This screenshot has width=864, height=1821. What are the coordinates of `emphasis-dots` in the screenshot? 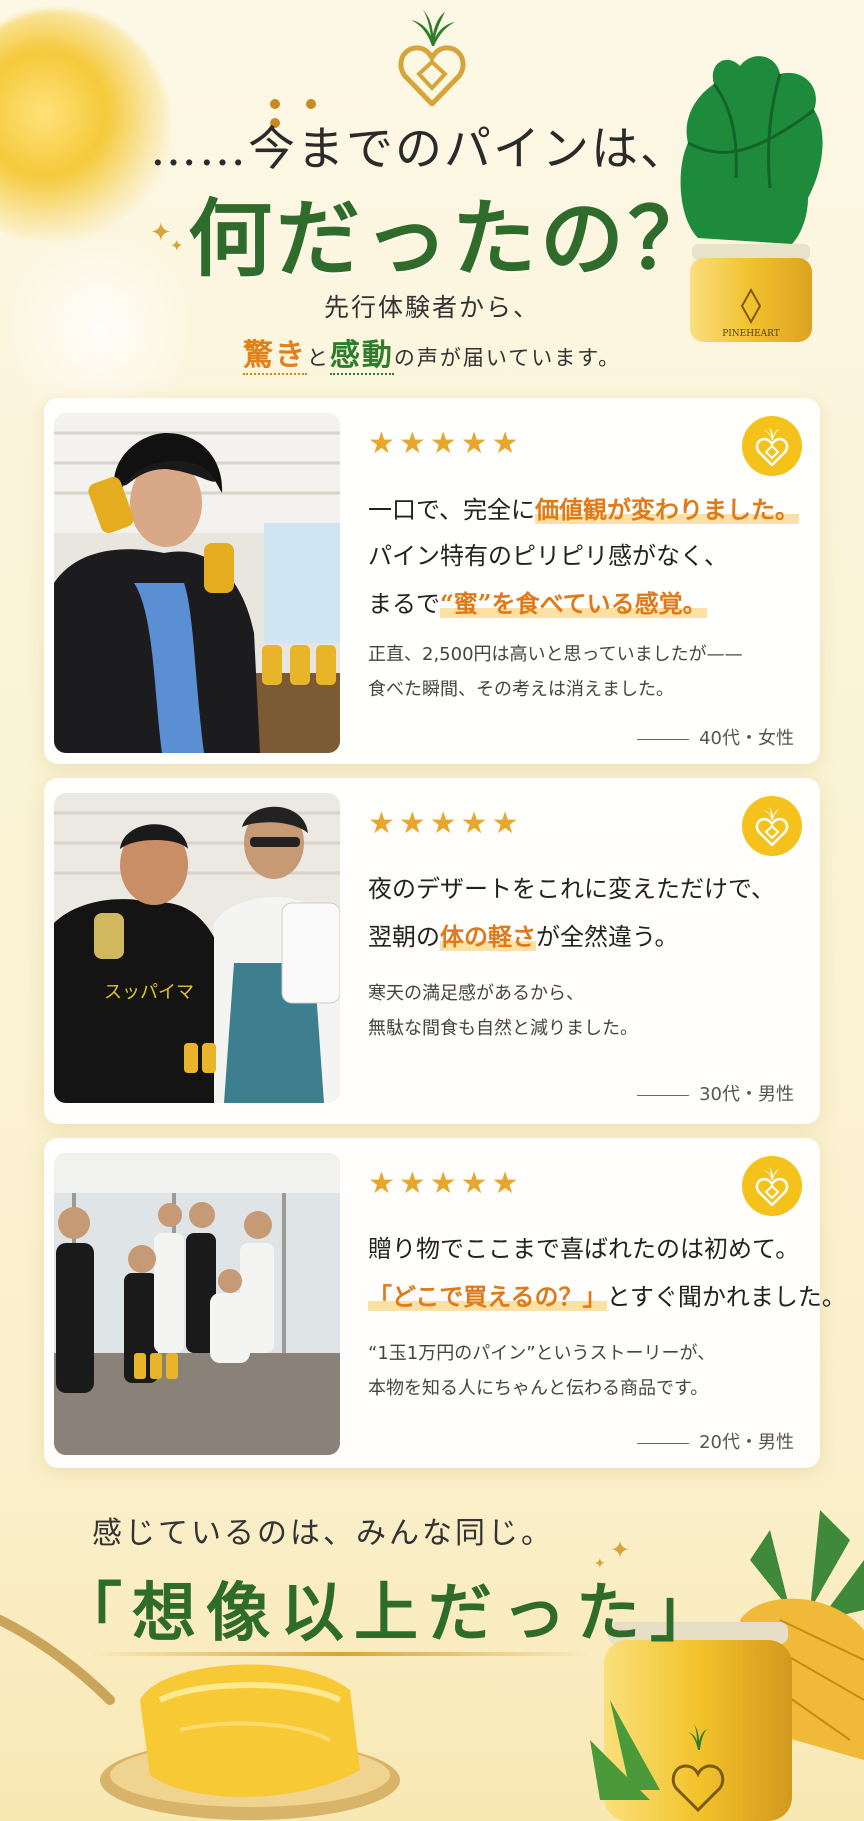 It's located at (315, 111).